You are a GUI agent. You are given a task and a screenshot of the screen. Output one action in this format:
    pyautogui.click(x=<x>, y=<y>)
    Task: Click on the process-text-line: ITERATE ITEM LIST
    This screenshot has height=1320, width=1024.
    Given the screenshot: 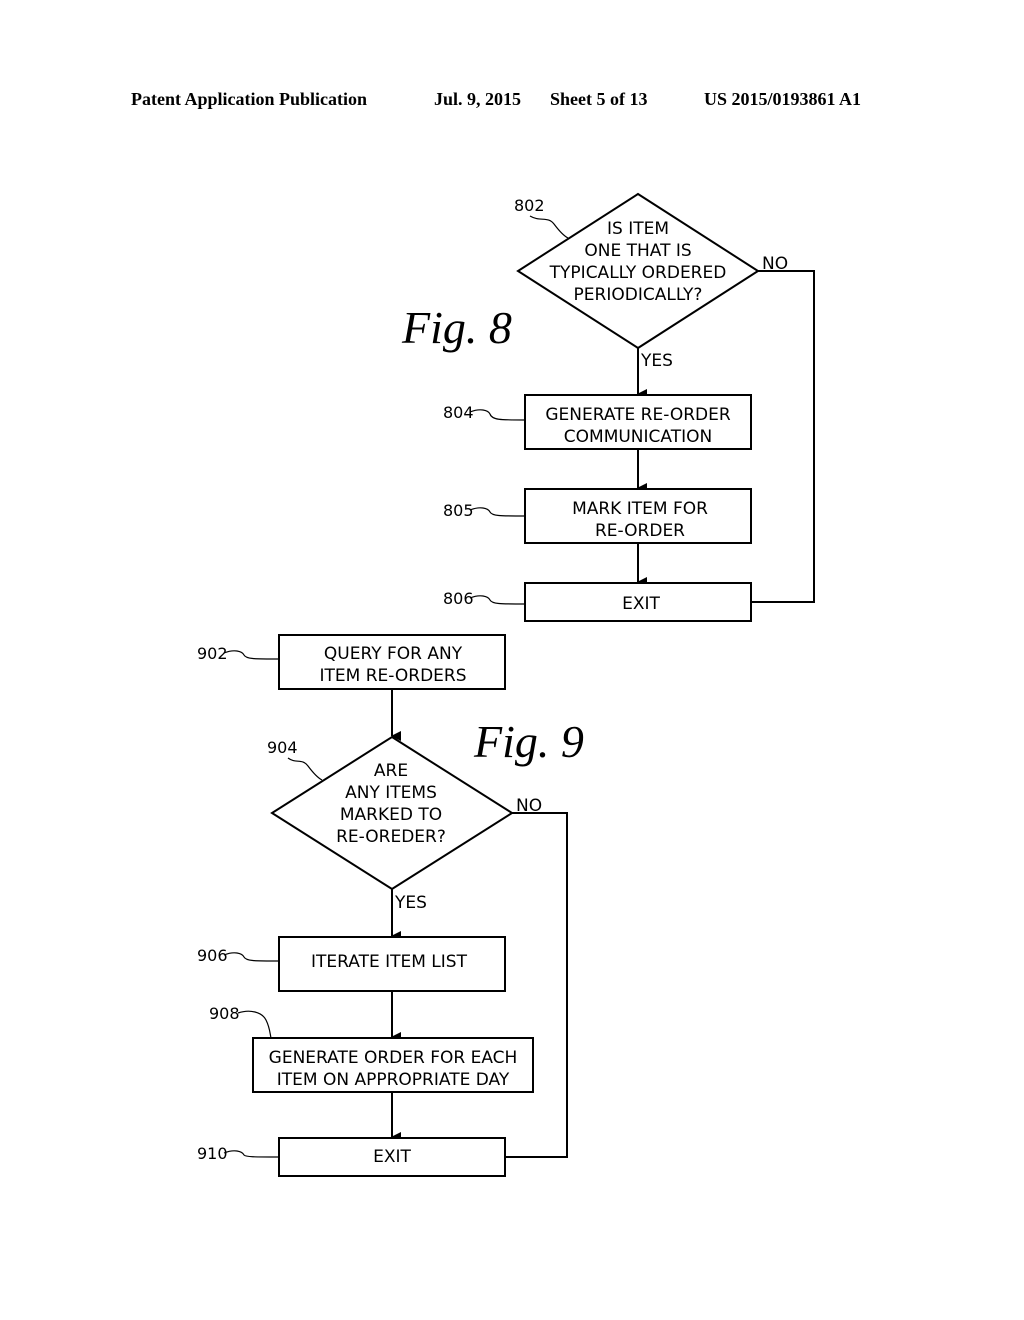 What is the action you would take?
    pyautogui.click(x=389, y=962)
    